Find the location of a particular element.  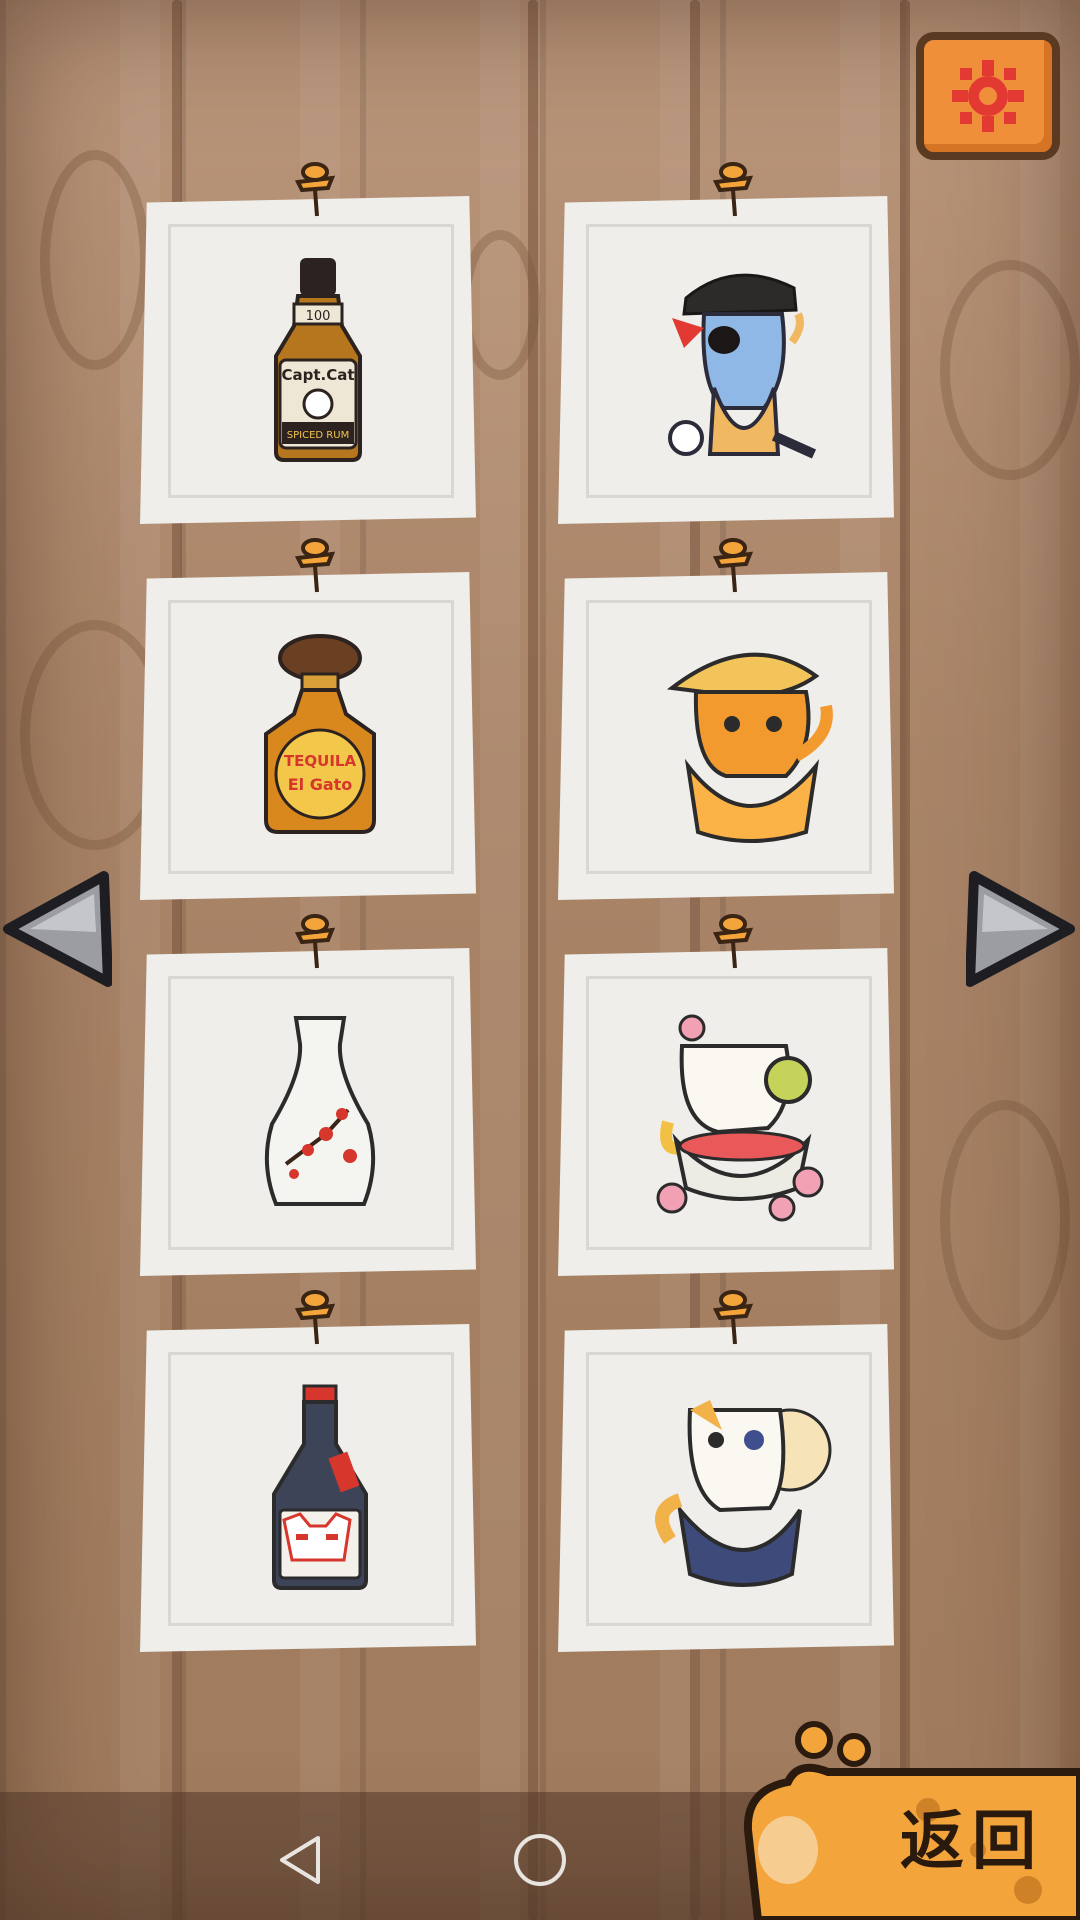

settings-button is located at coordinates (988, 96).